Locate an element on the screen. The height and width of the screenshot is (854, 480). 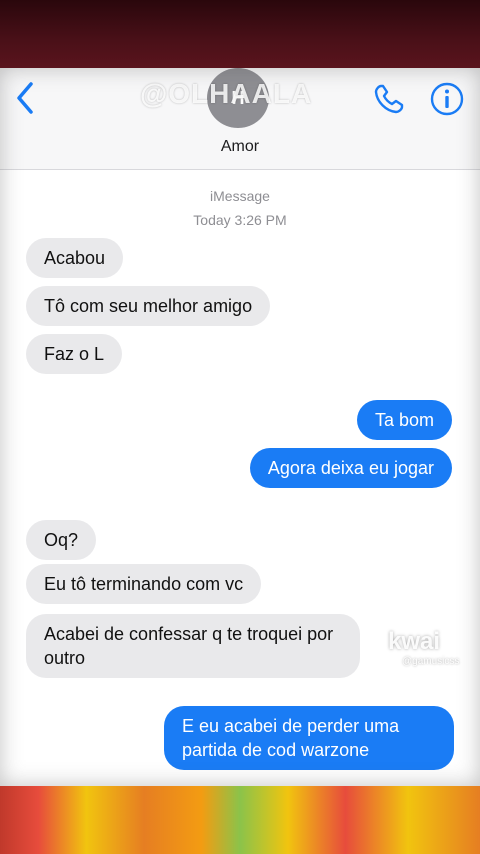
watermark-text: @OLHAALA is located at coordinates (226, 93).